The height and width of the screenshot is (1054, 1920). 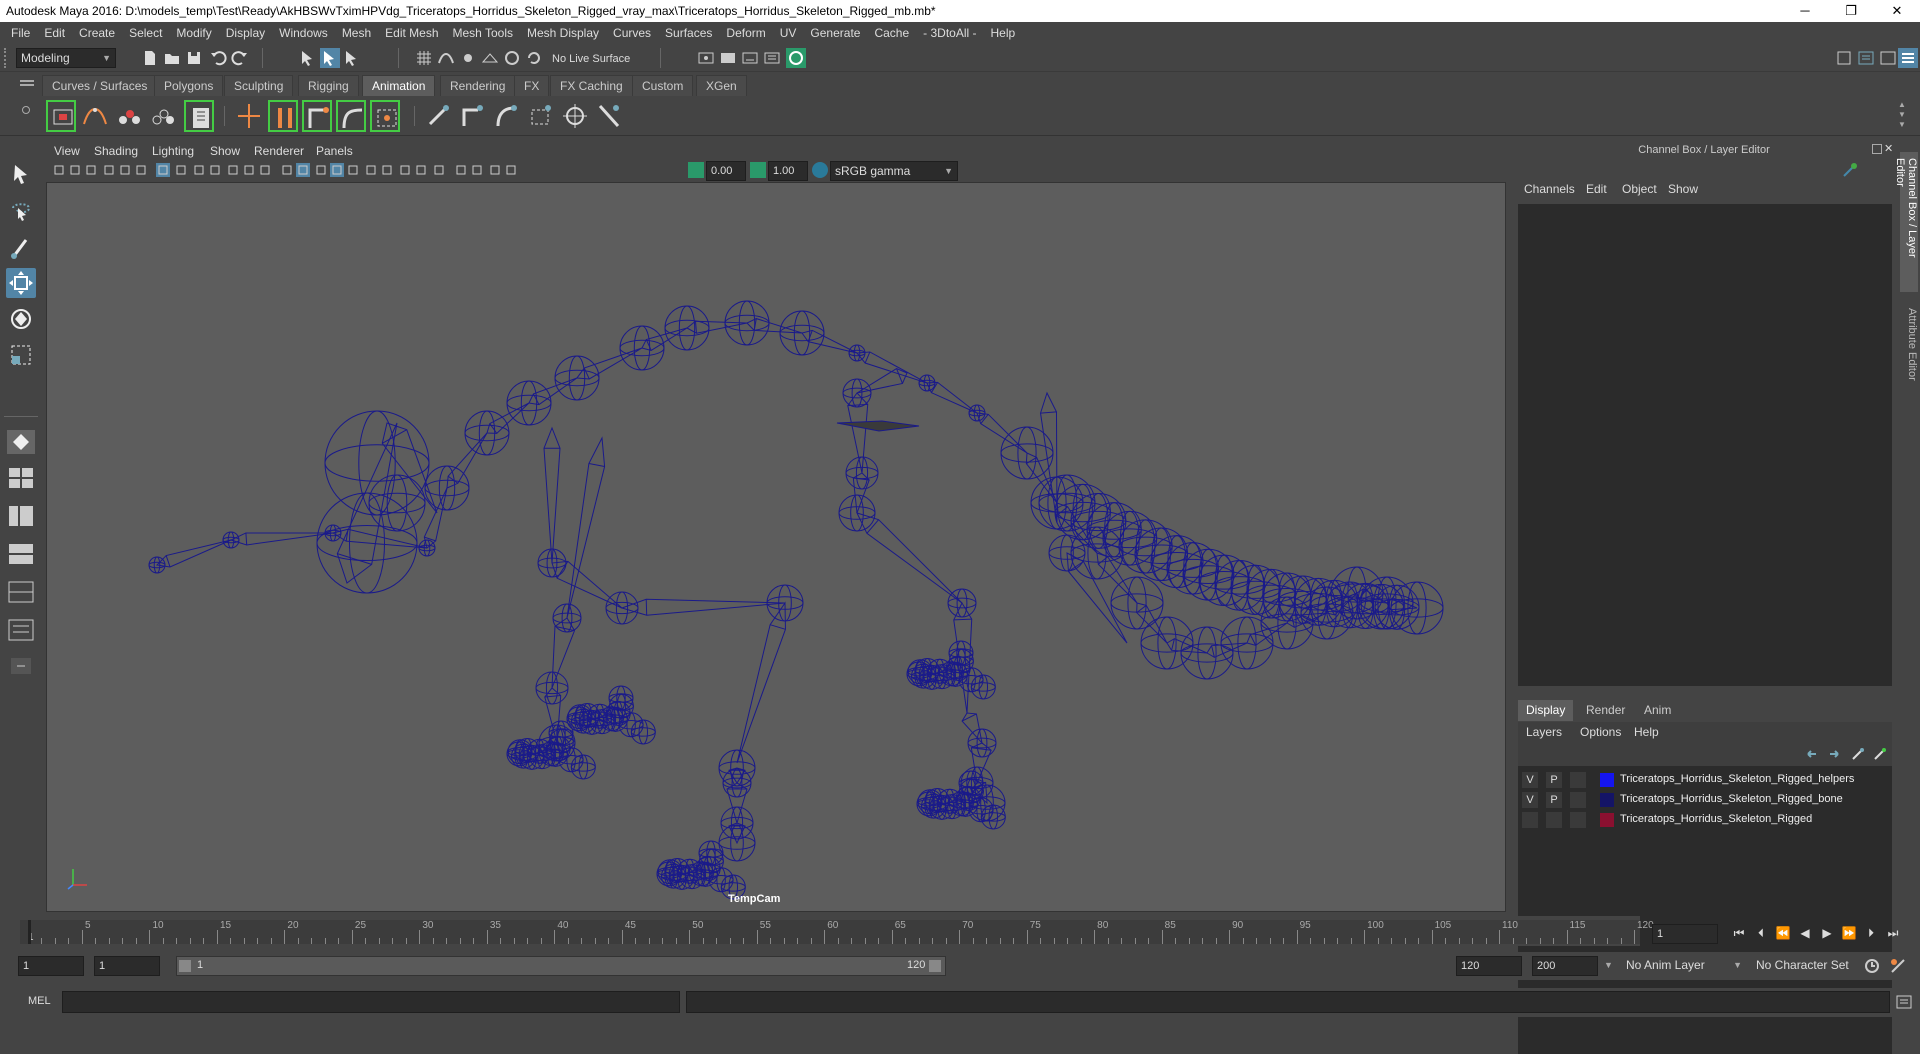 I want to click on use-all-lights-icon, so click(x=353, y=170).